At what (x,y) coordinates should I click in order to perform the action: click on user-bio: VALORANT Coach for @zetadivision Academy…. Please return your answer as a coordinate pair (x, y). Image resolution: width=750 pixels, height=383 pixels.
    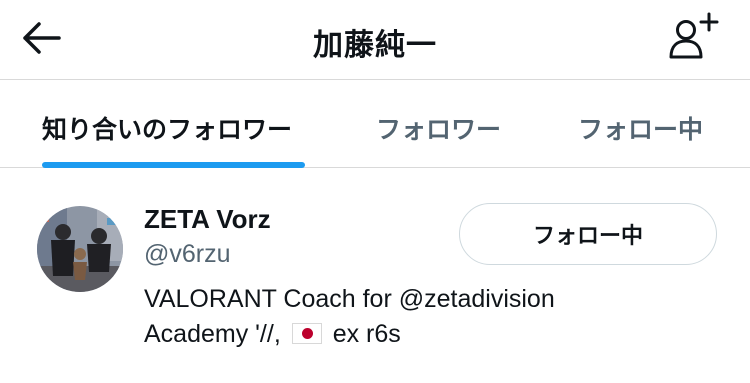
    Looking at the image, I should click on (424, 317).